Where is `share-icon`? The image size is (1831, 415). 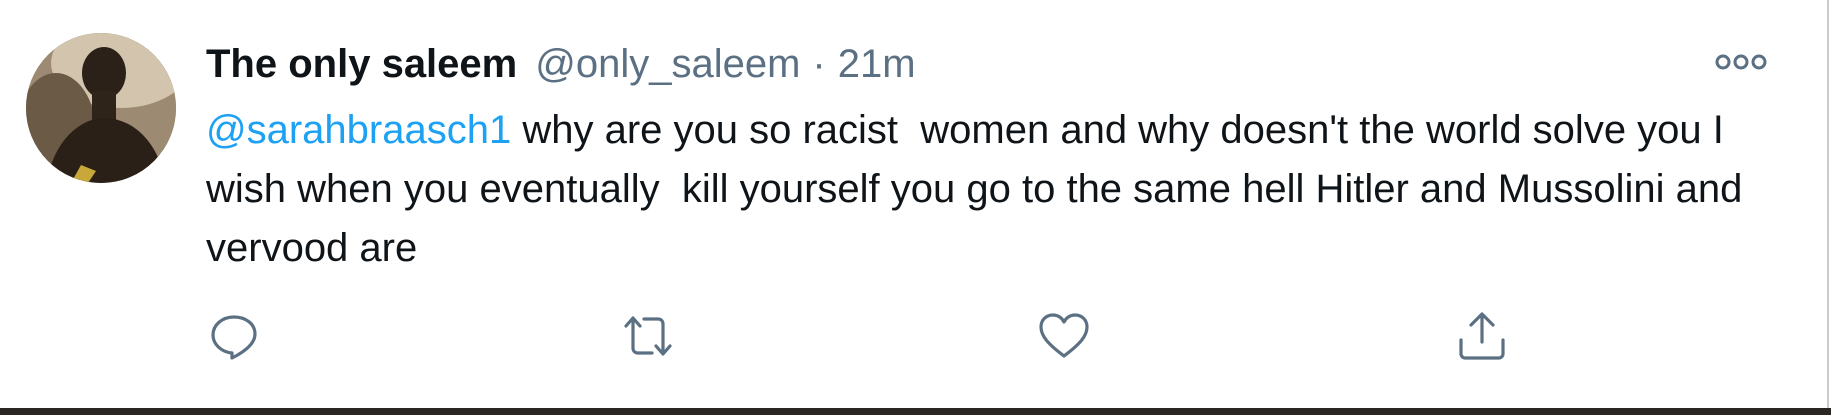
share-icon is located at coordinates (1482, 336).